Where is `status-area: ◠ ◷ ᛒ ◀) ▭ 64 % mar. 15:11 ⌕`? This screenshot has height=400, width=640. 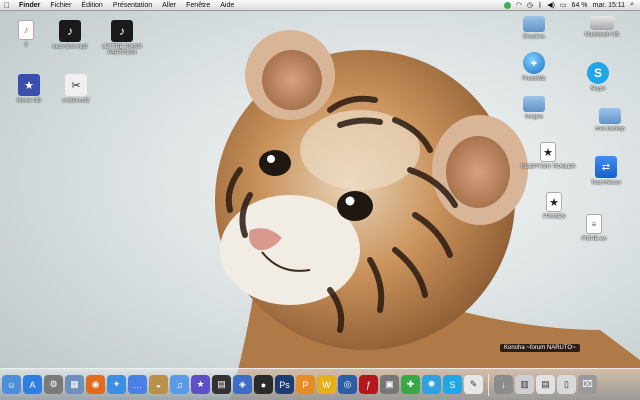
status-area: ◠ ◷ ᛒ ◀) ▭ 64 % mar. 15:11 ⌕ is located at coordinates (571, 5).